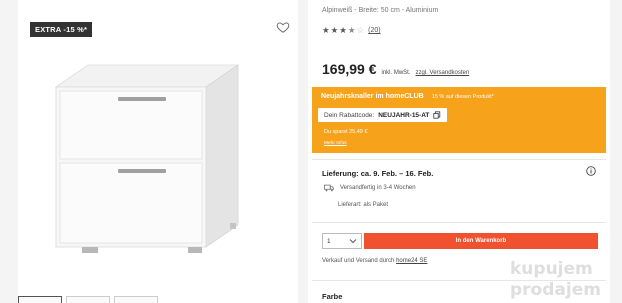  What do you see at coordinates (353, 241) in the screenshot?
I see `chevron-down-icon` at bounding box center [353, 241].